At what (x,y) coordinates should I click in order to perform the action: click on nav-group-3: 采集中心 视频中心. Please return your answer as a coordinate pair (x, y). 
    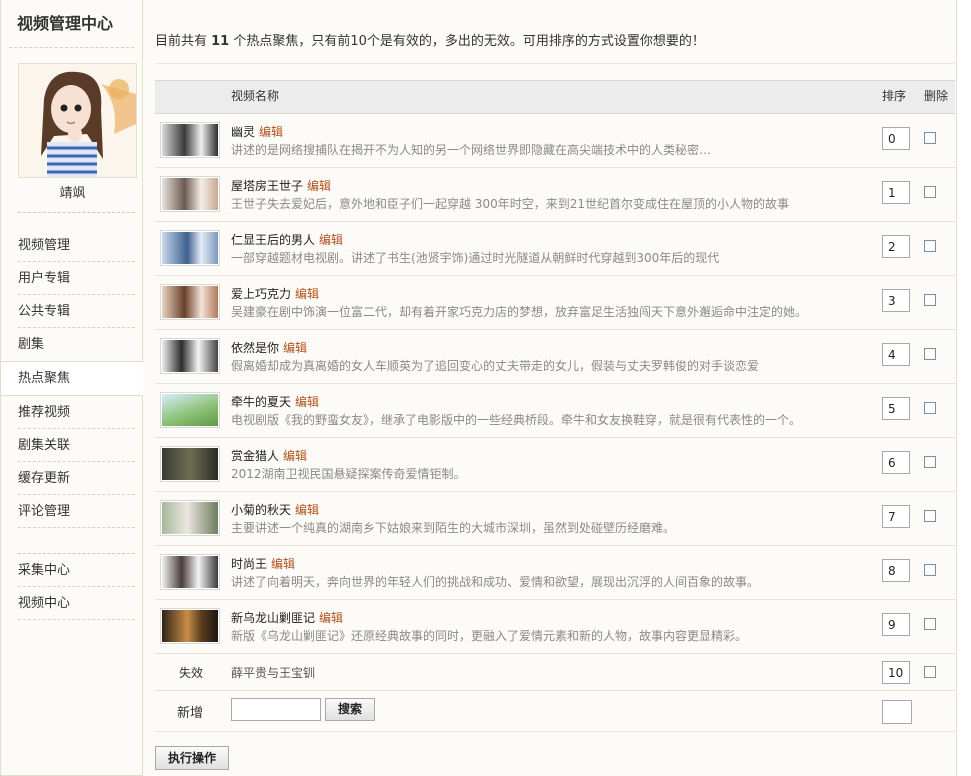
    Looking at the image, I should click on (72, 587).